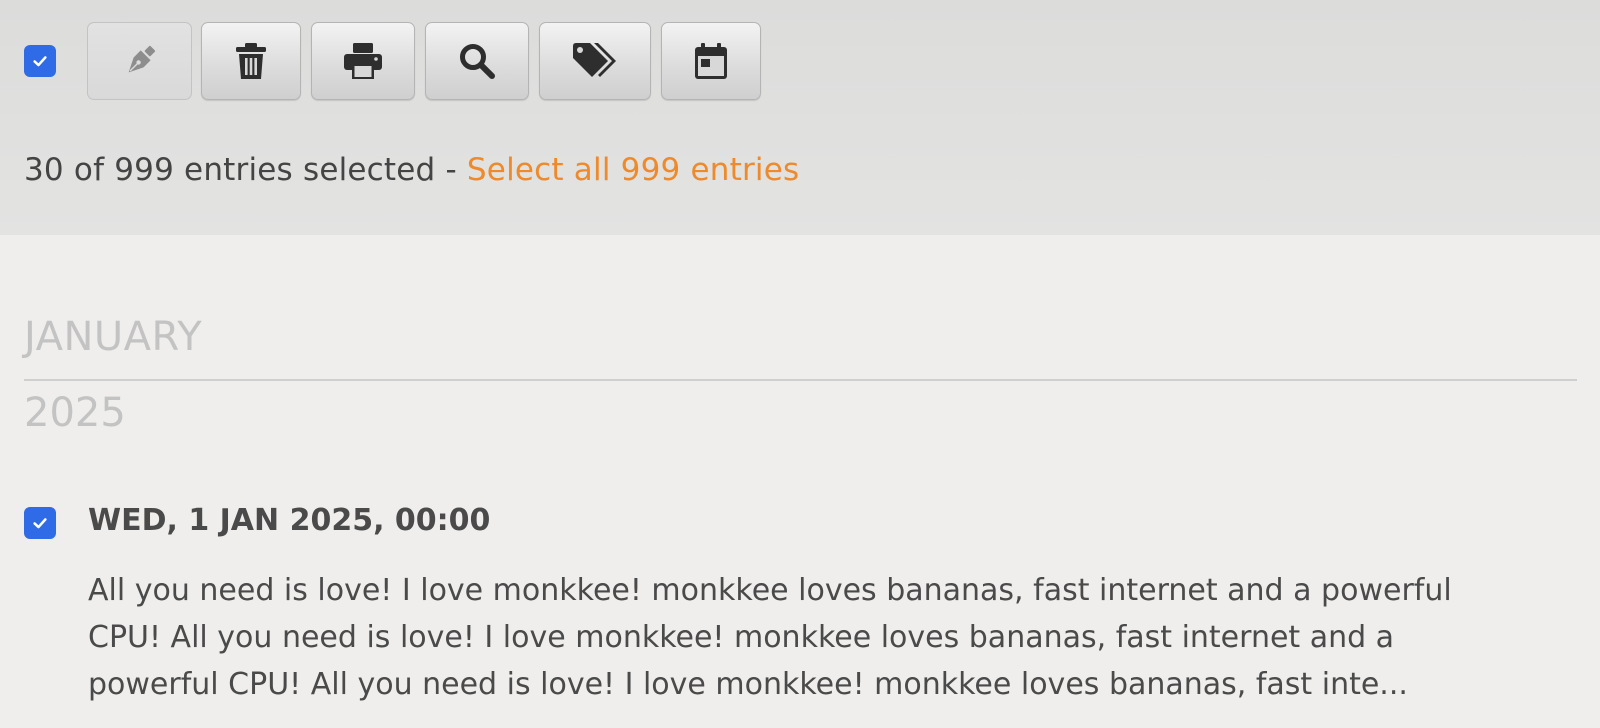  I want to click on pen-icon, so click(141, 59).